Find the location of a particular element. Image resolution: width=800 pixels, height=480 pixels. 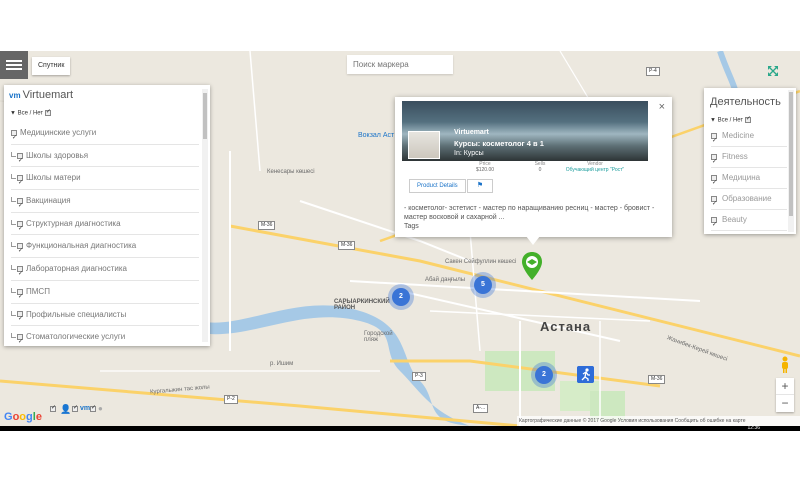

activity-item: Медицина is located at coordinates (749, 180).